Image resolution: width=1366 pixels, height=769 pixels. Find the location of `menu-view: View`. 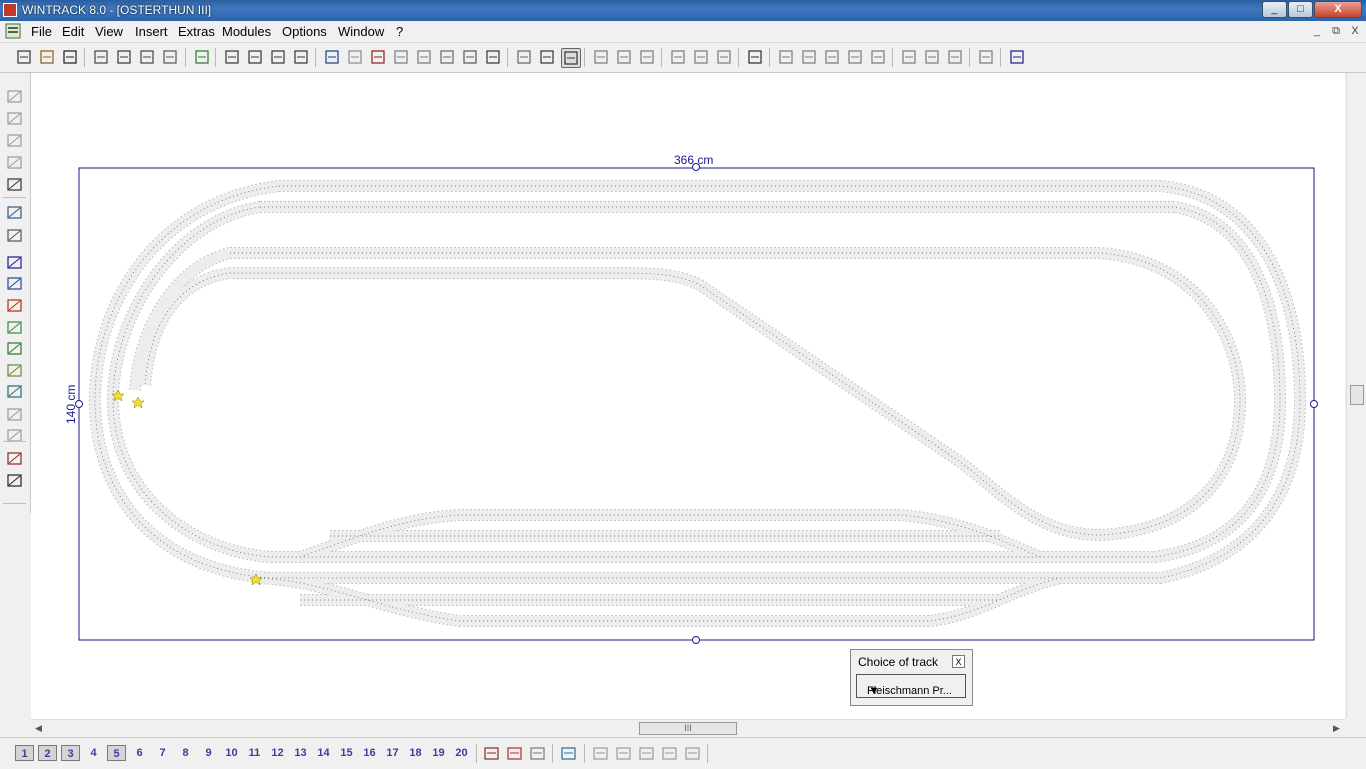

menu-view: View is located at coordinates (109, 31).